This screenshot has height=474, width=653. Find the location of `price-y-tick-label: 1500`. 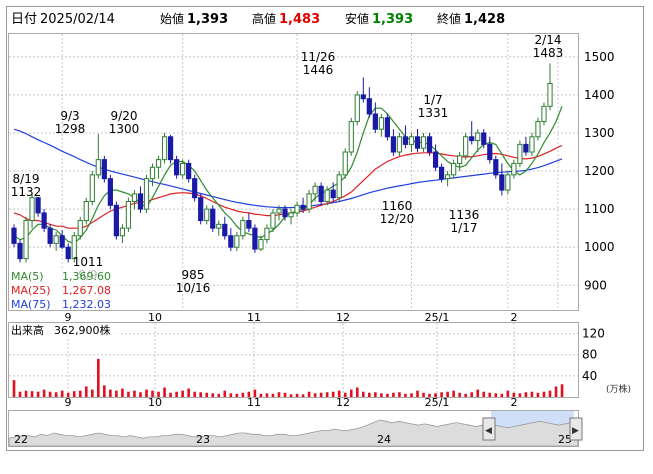

price-y-tick-label: 1500 is located at coordinates (599, 57).